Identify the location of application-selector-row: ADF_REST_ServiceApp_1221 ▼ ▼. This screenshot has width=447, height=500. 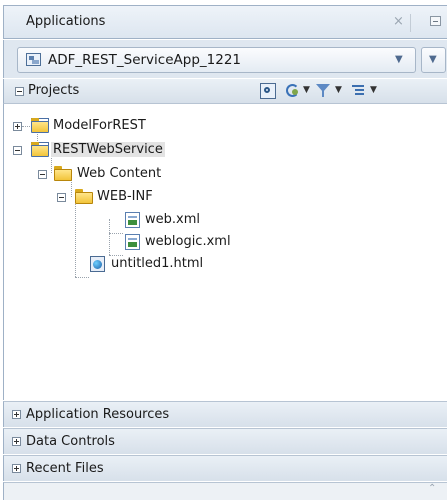
(225, 59).